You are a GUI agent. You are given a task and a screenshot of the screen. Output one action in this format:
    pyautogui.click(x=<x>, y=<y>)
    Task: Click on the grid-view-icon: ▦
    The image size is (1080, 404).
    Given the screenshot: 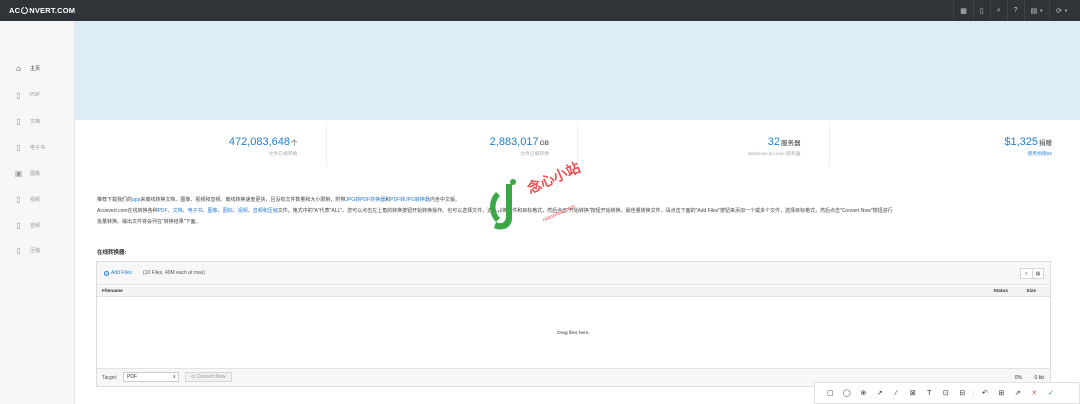 What is the action you would take?
    pyautogui.click(x=1037, y=273)
    